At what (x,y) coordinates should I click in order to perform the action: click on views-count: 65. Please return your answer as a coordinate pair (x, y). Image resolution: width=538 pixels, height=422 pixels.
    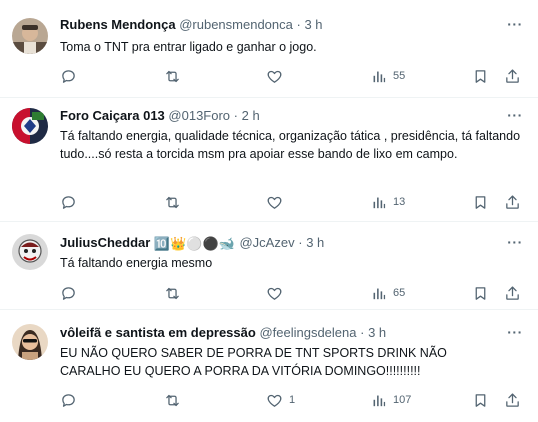
    Looking at the image, I should click on (399, 293).